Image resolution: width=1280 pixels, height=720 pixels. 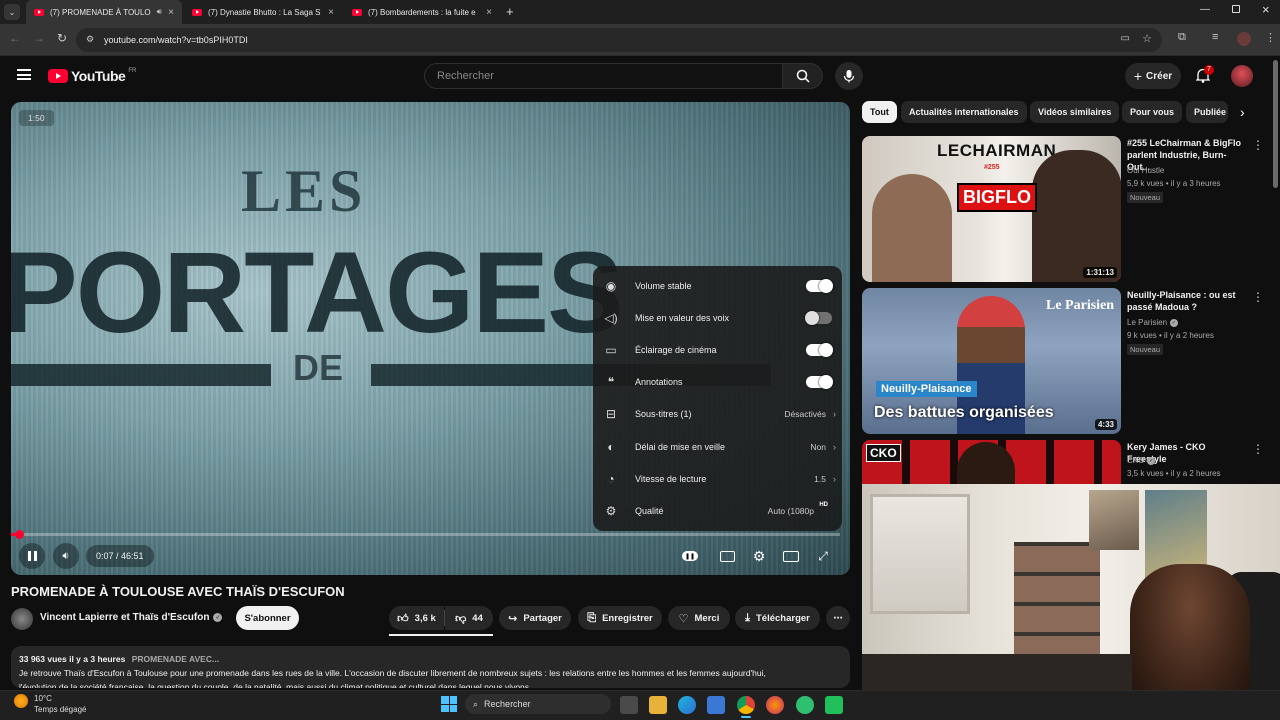 I want to click on close-window-icon: ×, so click(x=1266, y=9).